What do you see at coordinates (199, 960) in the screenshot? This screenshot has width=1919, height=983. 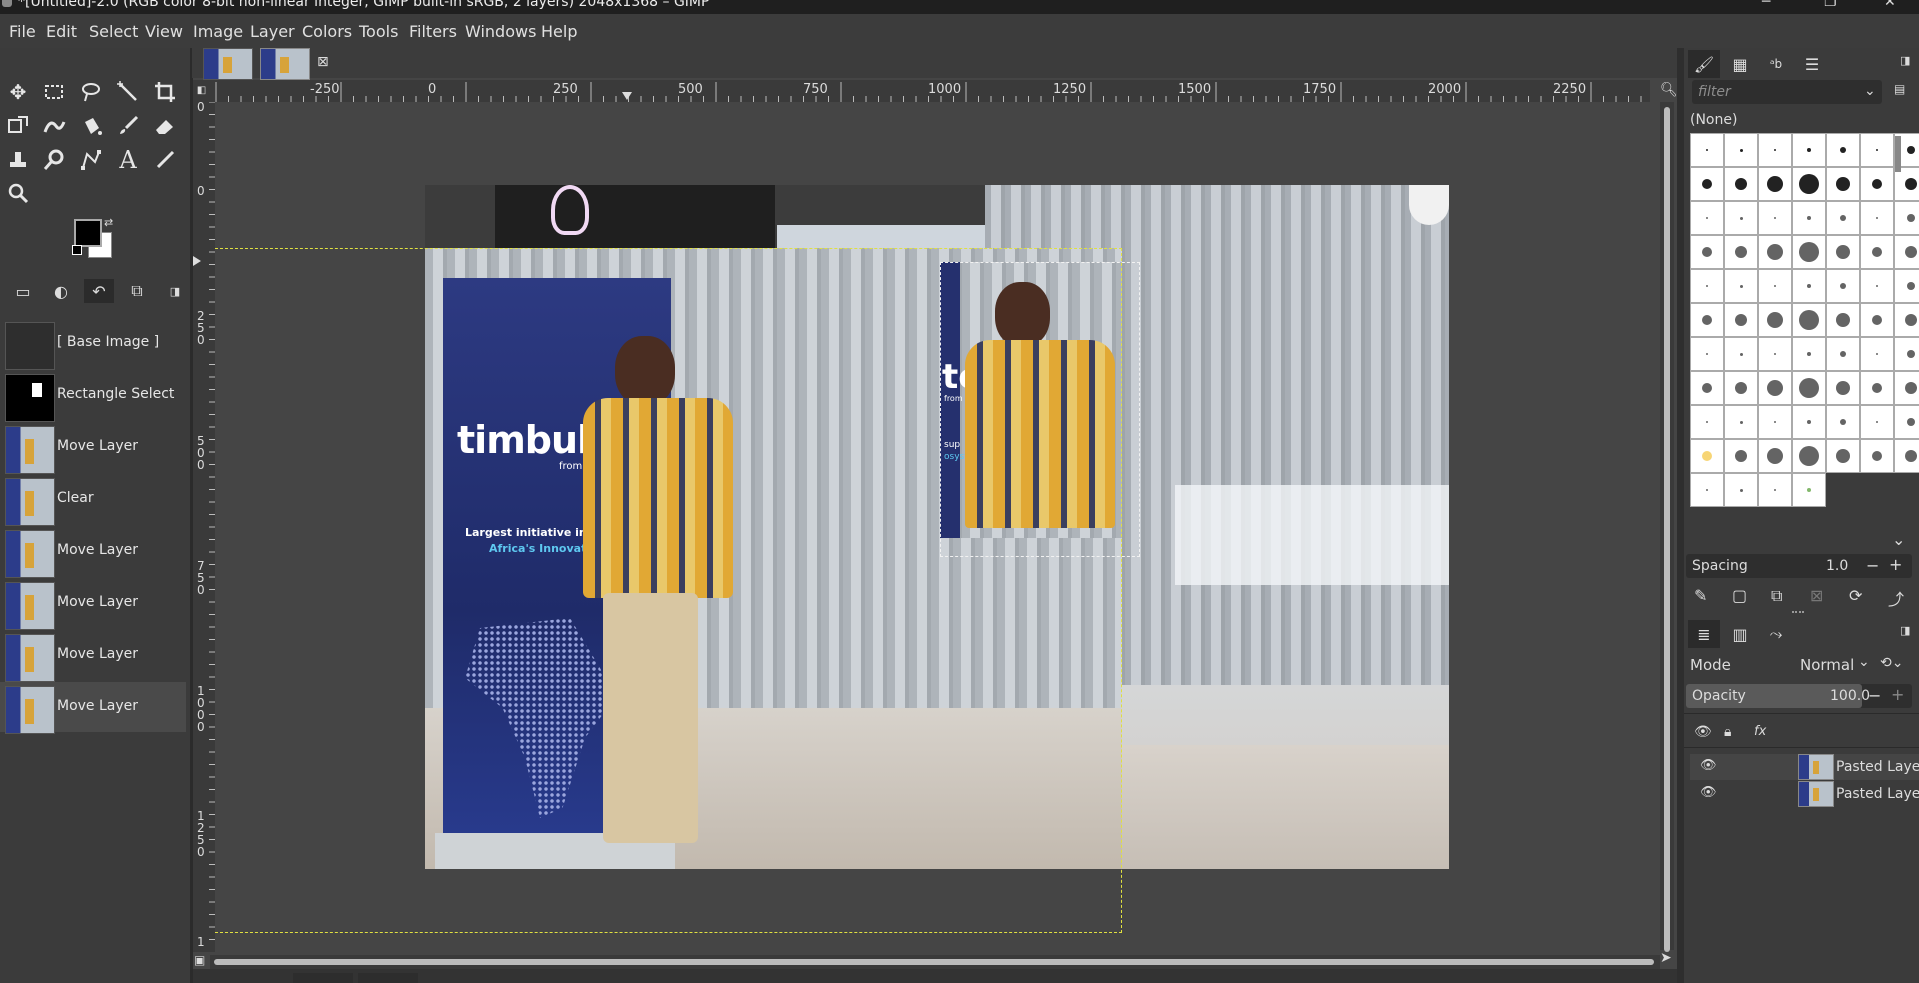 I see `canvas-corner-icon: ▣` at bounding box center [199, 960].